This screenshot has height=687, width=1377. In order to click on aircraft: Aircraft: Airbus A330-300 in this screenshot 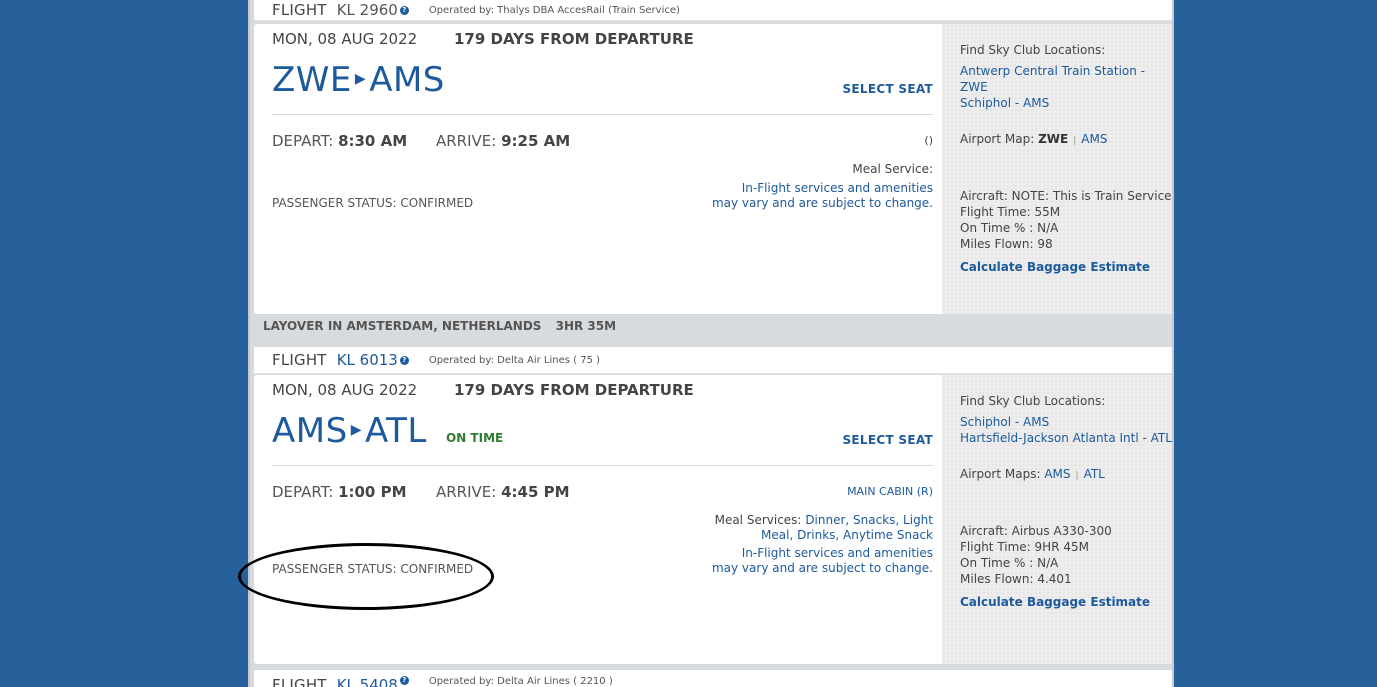, I will do `click(1036, 531)`.